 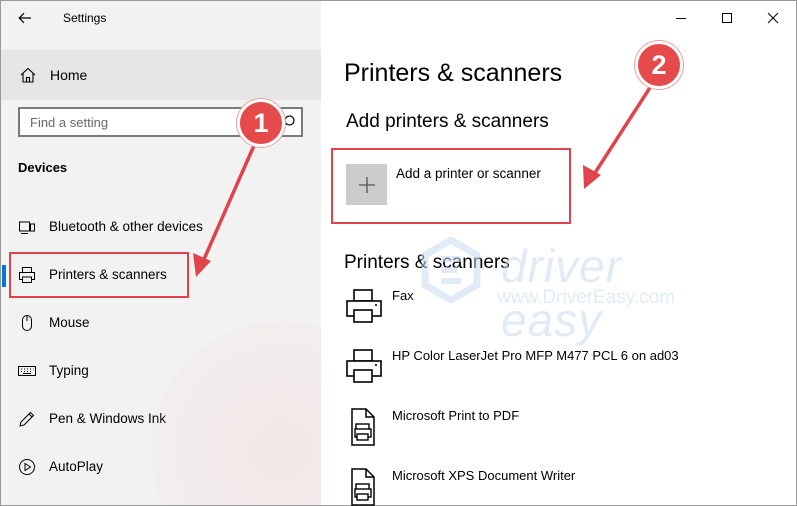 What do you see at coordinates (564, 486) in the screenshot?
I see `list-item-printer: Microsoft XPS Document Writer` at bounding box center [564, 486].